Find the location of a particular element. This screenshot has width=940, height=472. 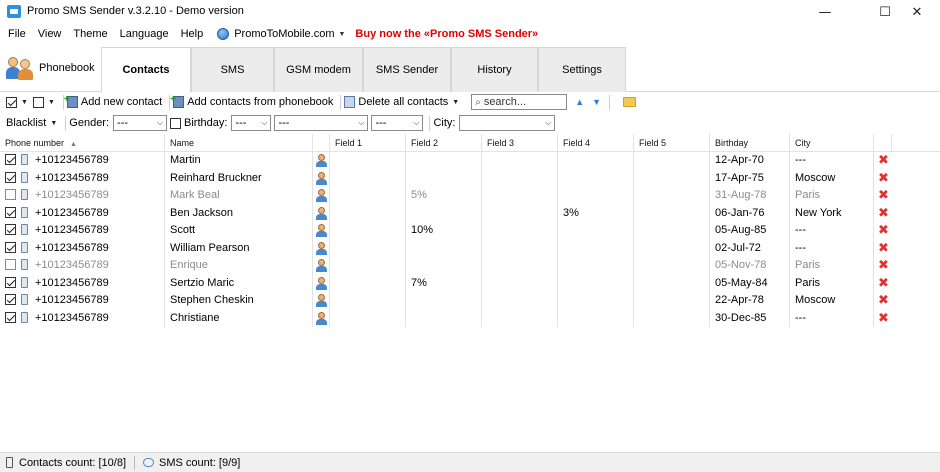

birthday-cell: 22-Apr-78 is located at coordinates (750, 301).